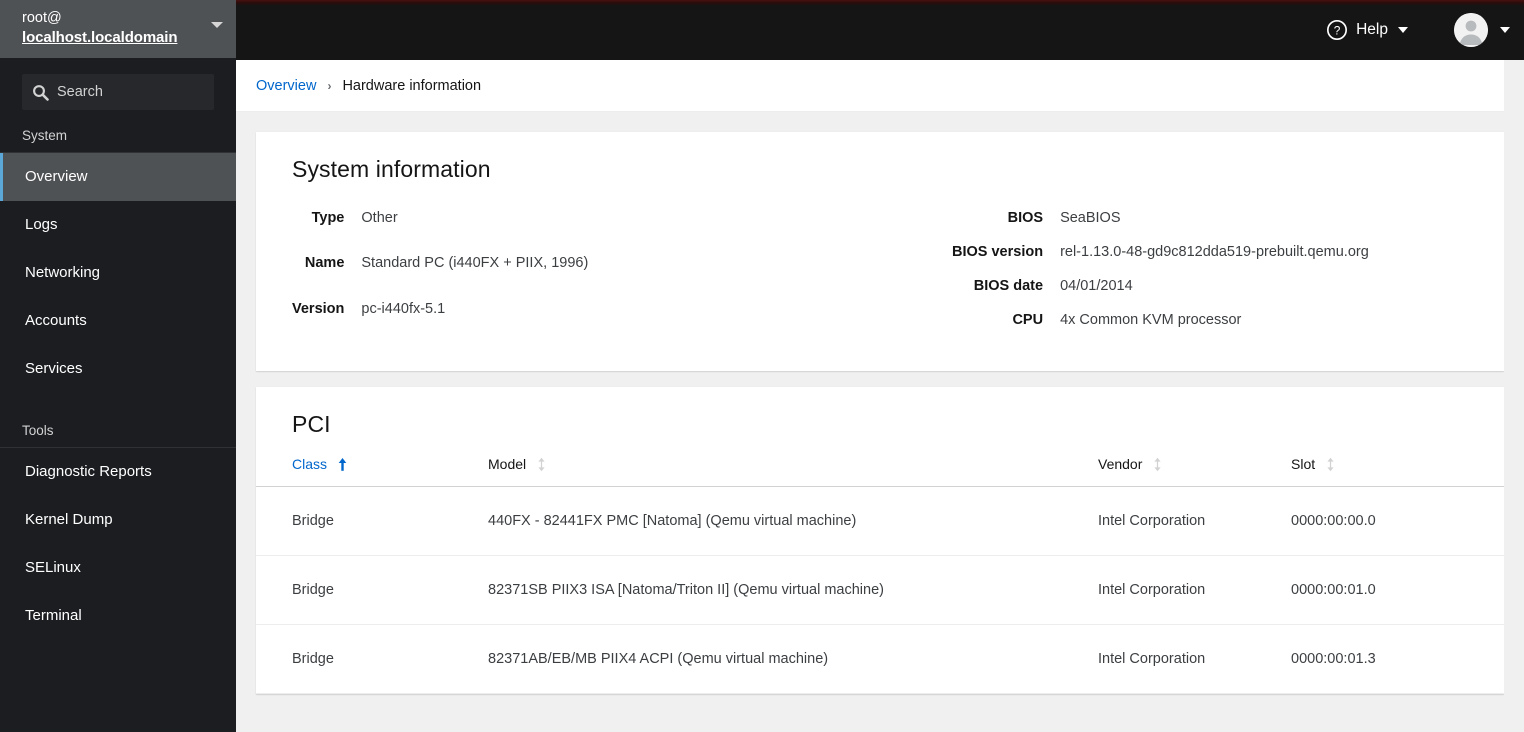 Image resolution: width=1524 pixels, height=732 pixels. Describe the element at coordinates (1096, 286) in the screenshot. I see `field-value-bios-date: 04/01/2014` at that location.